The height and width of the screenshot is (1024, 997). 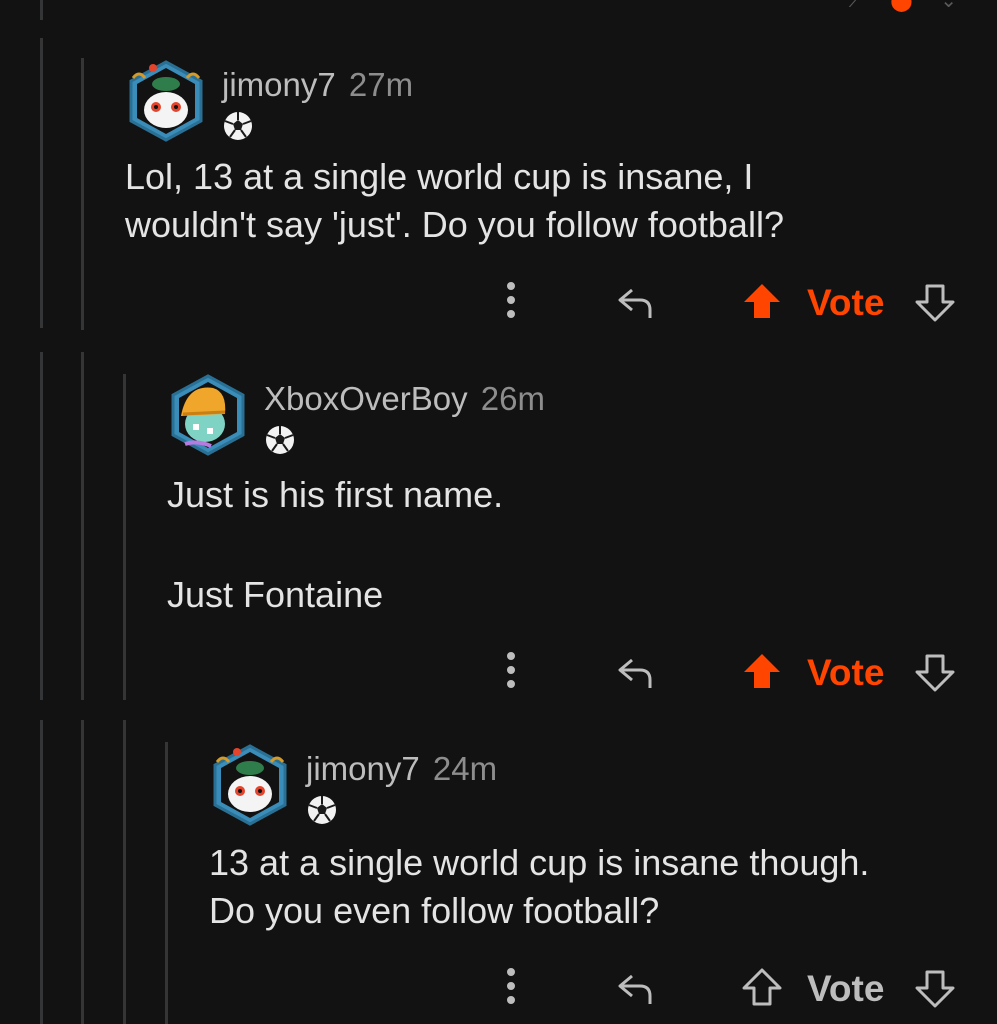 I want to click on upvote-icon: ⬤, so click(x=901, y=6).